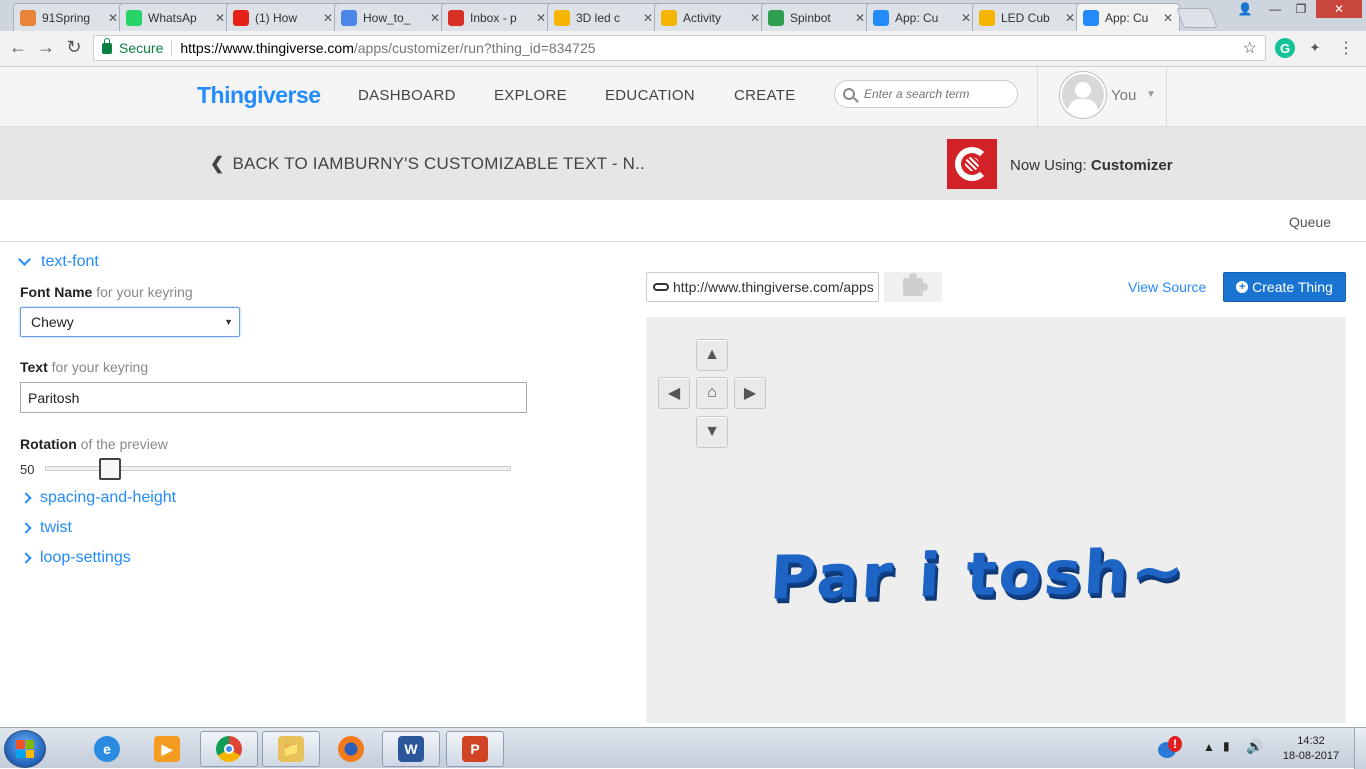 This screenshot has height=769, width=1366. I want to click on rotation-slider-handle, so click(110, 469).